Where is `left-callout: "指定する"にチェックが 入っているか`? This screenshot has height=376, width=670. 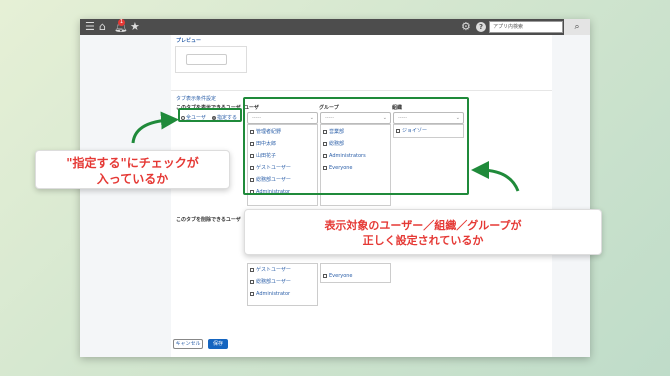 left-callout: "指定する"にチェックが 入っているか is located at coordinates (132, 169).